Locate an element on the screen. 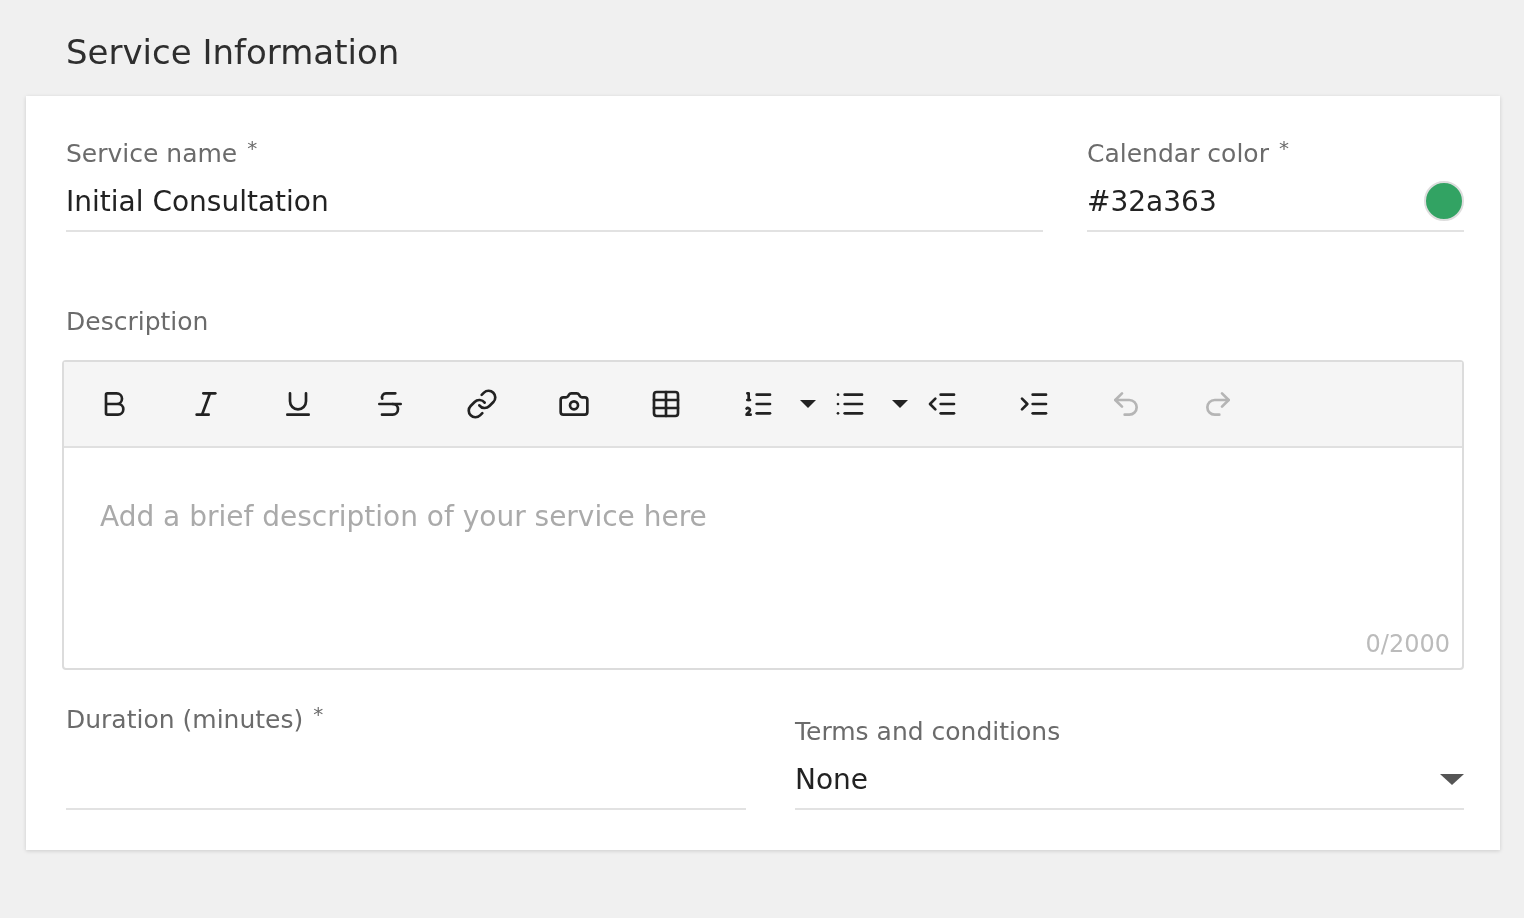 The width and height of the screenshot is (1524, 918). link-icon is located at coordinates (482, 404).